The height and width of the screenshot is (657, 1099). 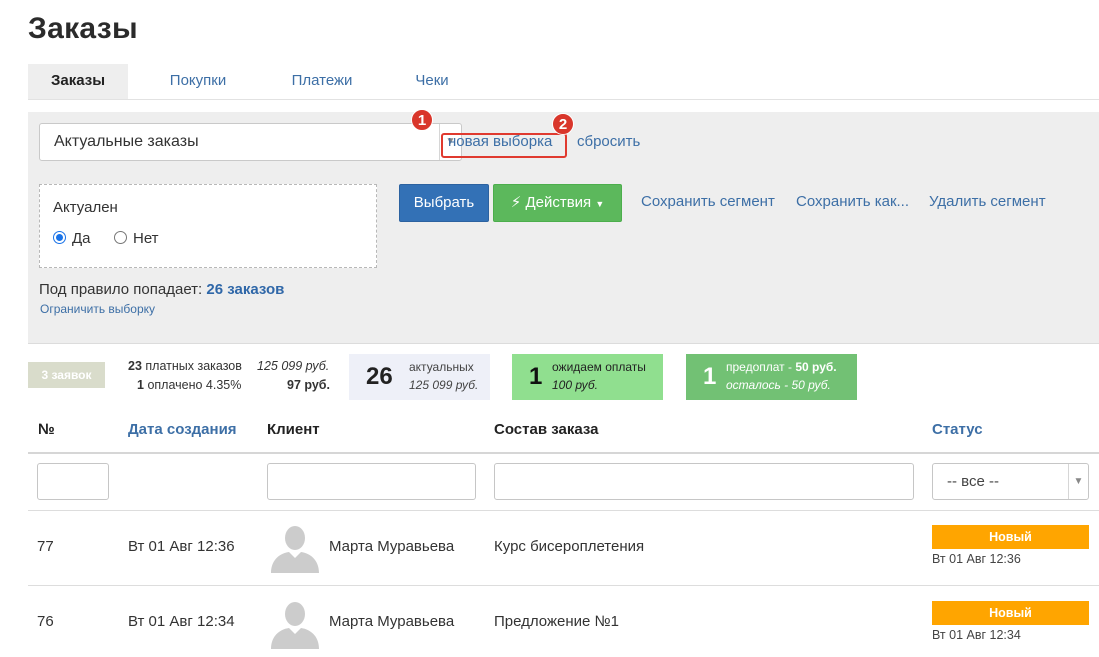 What do you see at coordinates (121, 289) in the screenshot?
I see `rule-prefix: Под правило попадает:` at bounding box center [121, 289].